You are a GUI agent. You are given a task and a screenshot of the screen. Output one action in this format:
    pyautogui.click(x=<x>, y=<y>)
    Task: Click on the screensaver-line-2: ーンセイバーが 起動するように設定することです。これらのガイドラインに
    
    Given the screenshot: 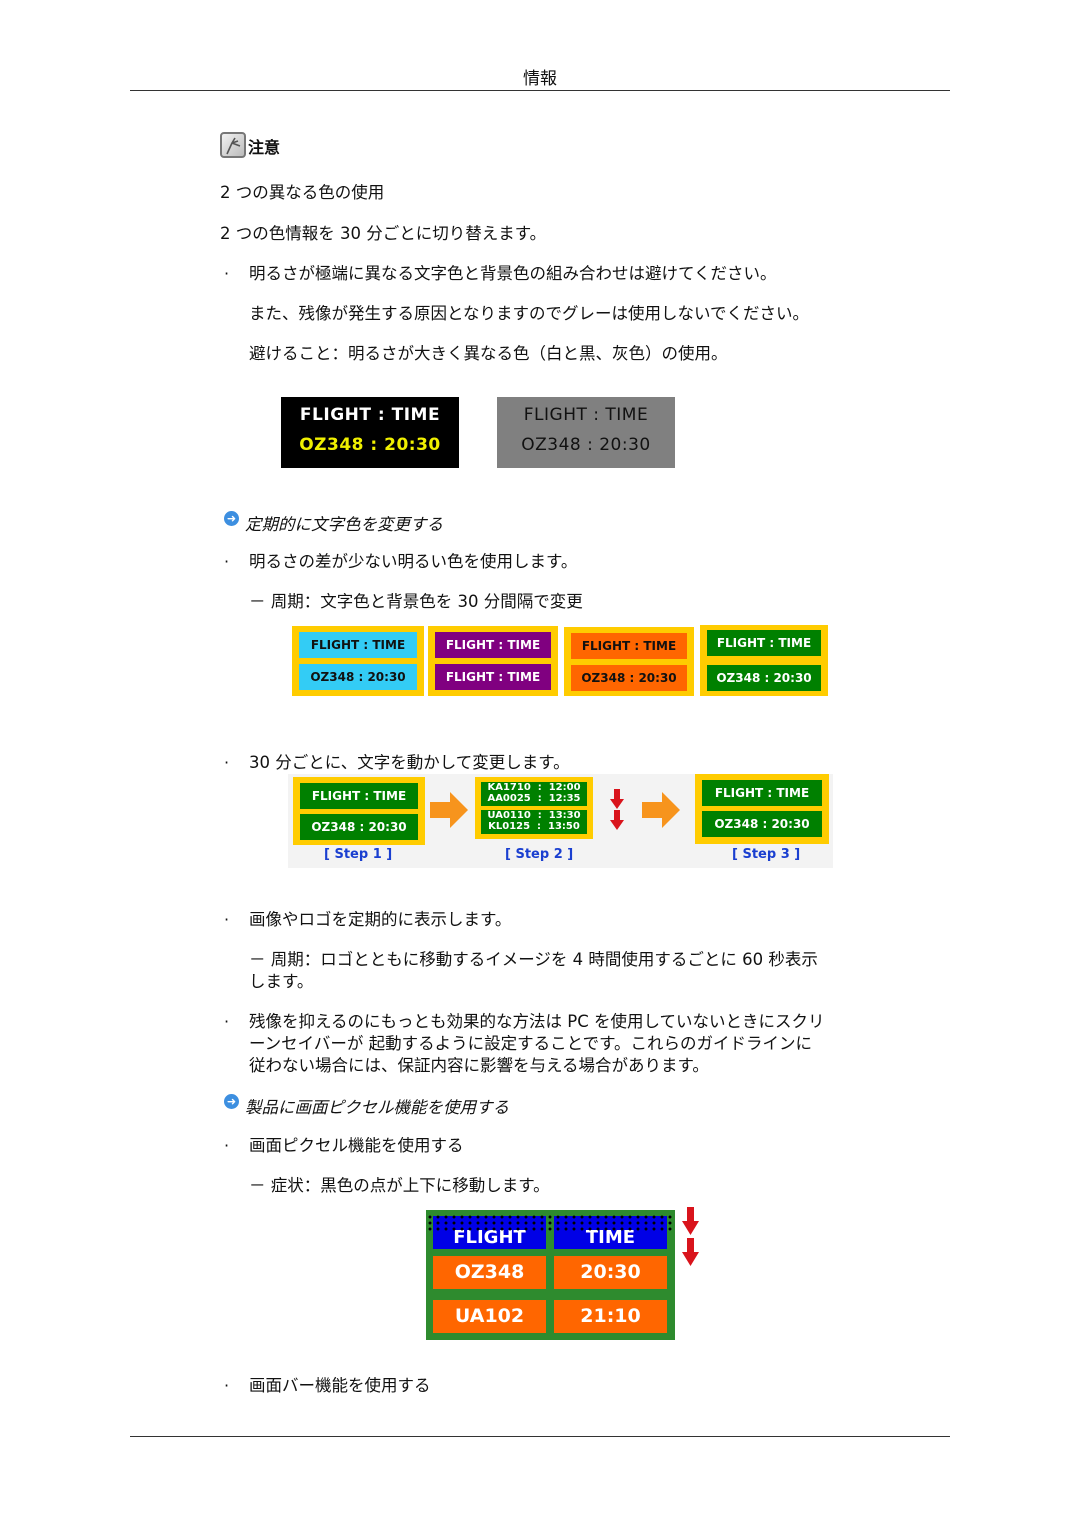 What is the action you would take?
    pyautogui.click(x=530, y=1043)
    